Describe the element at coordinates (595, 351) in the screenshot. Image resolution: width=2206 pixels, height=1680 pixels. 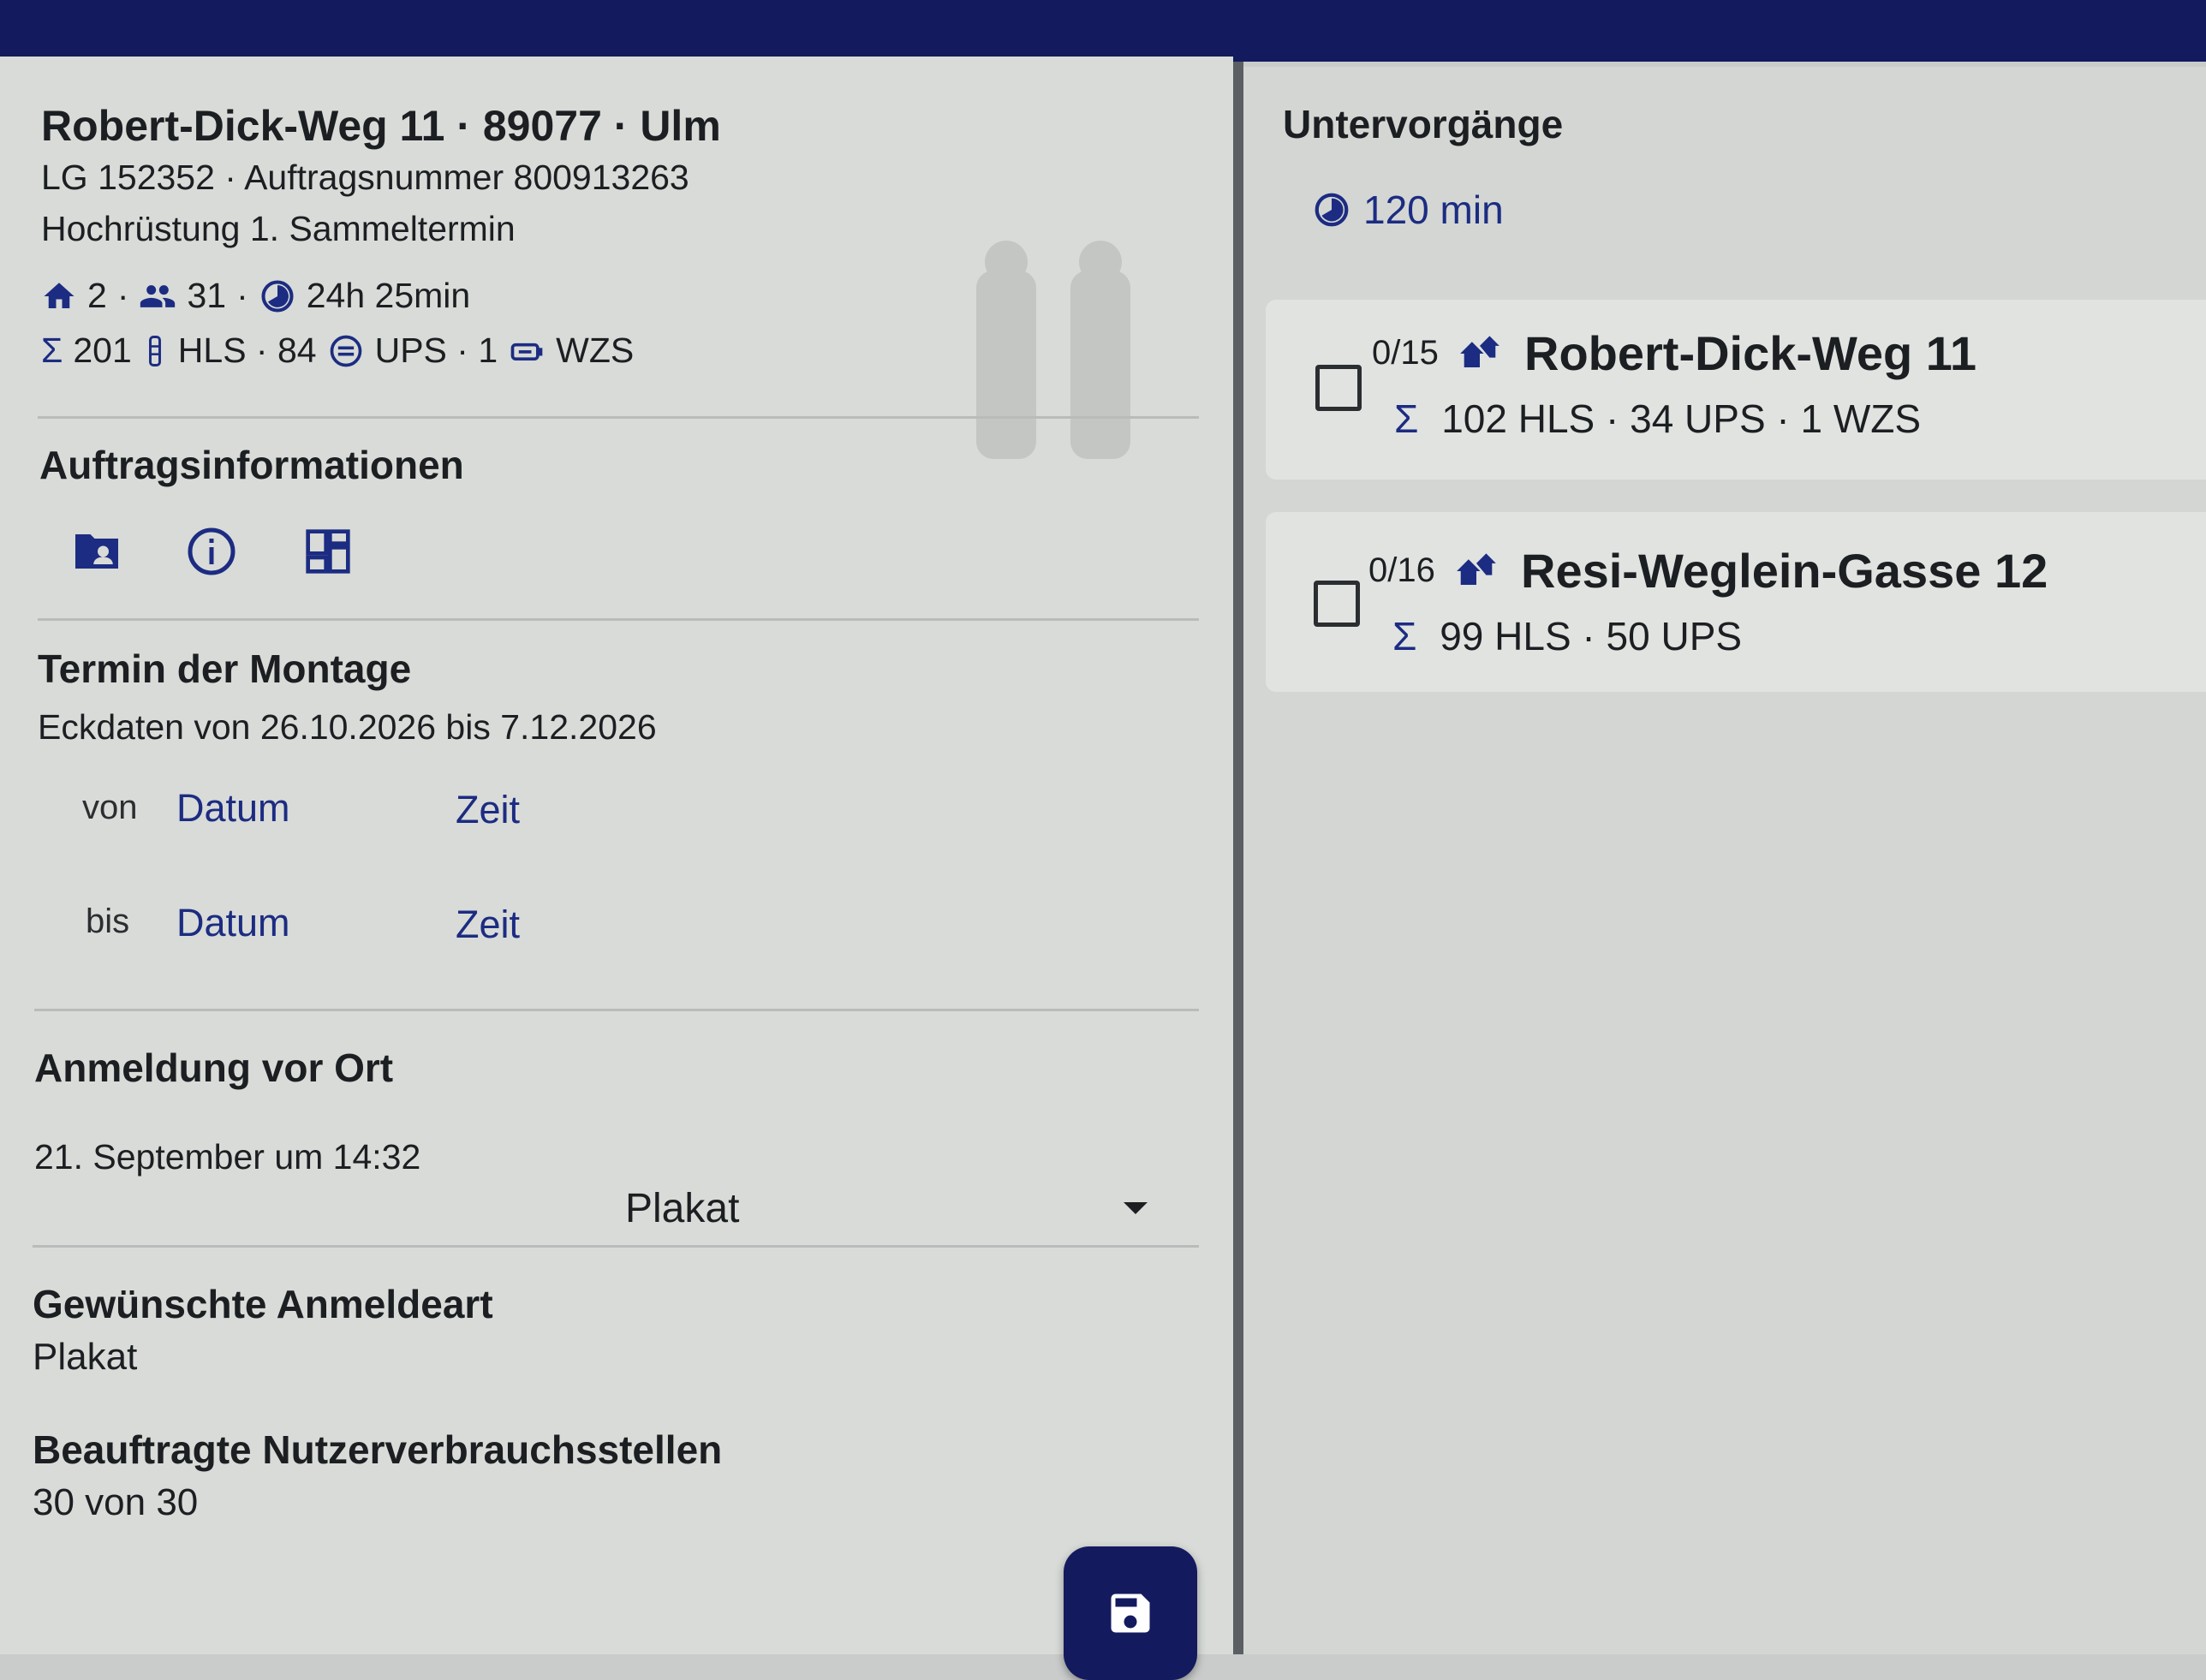
I see `wzs-label: WZS` at that location.